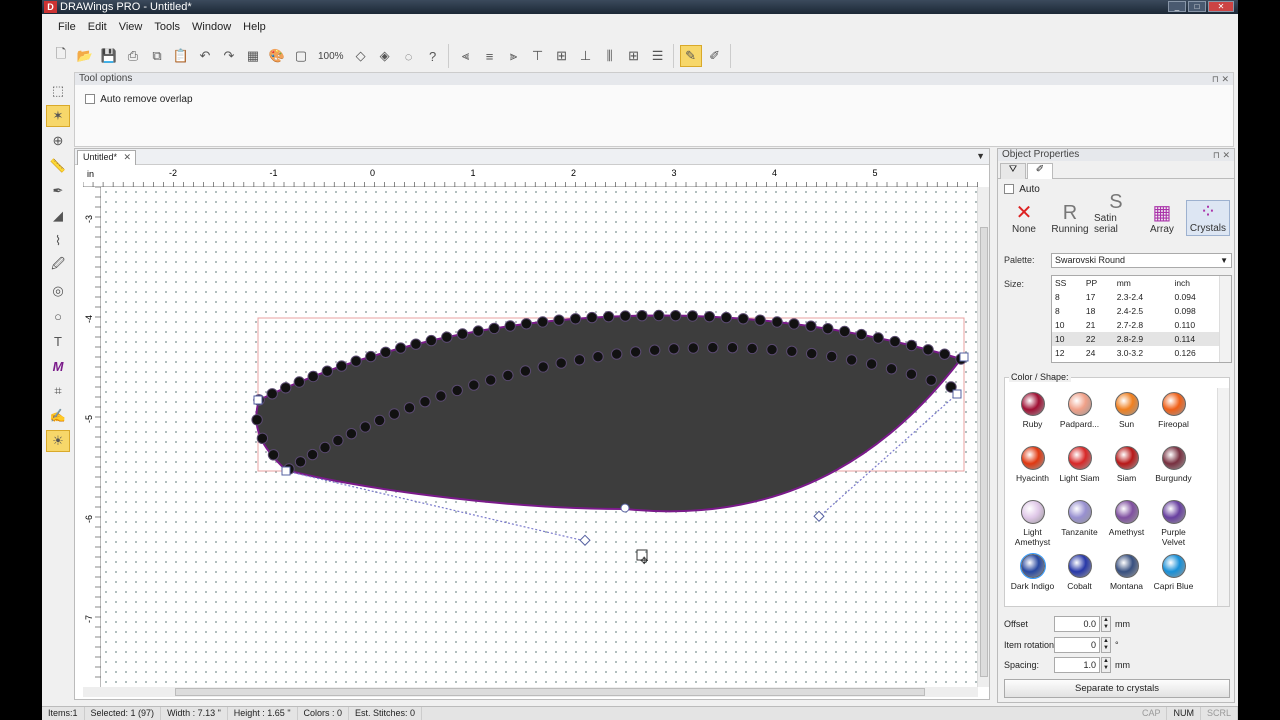  Describe the element at coordinates (331, 56) in the screenshot. I see `zoom-level: 100%` at that location.